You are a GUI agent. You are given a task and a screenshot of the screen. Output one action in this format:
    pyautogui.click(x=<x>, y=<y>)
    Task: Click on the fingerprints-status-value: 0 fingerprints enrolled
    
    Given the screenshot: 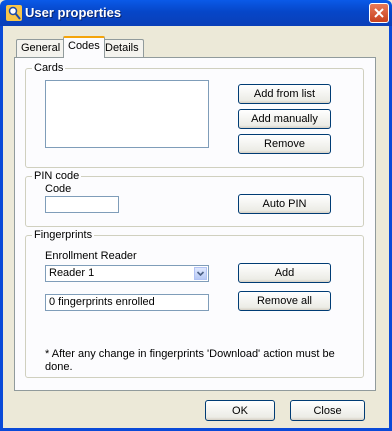 What is the action you would take?
    pyautogui.click(x=102, y=302)
    